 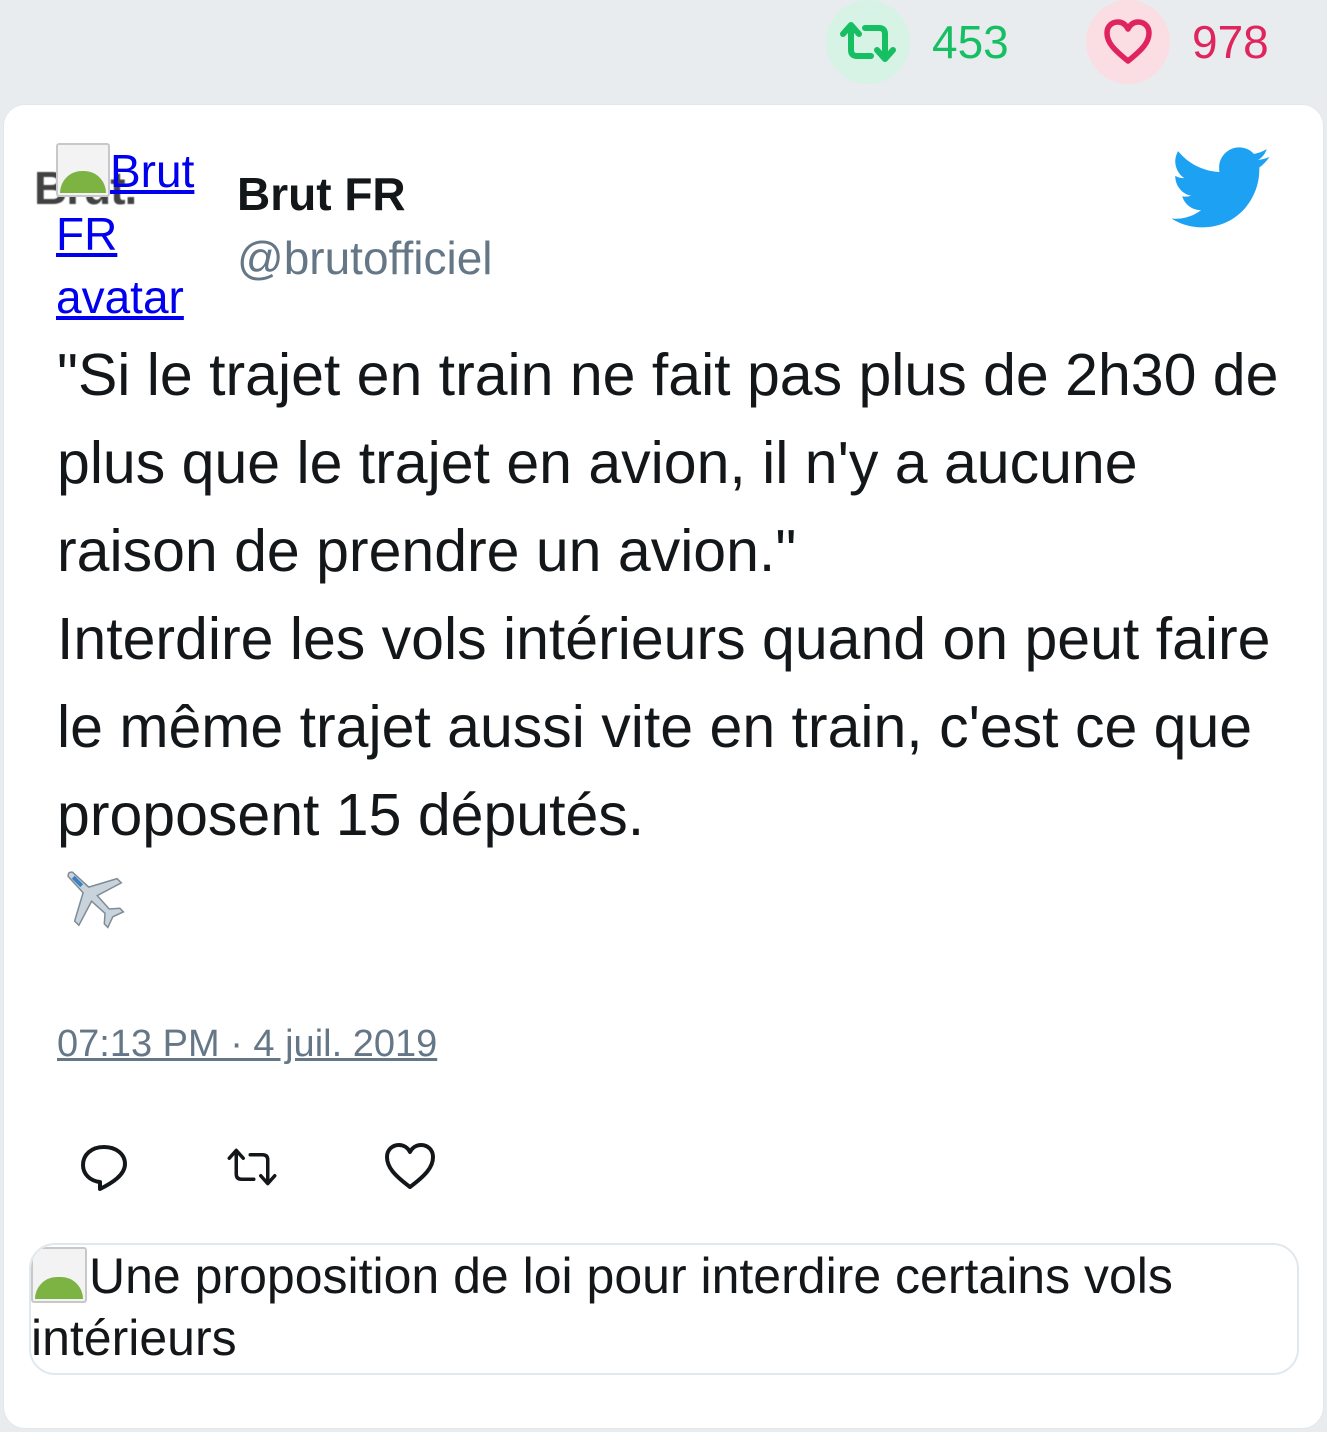 I want to click on retweet-stat: 453, so click(x=917, y=42).